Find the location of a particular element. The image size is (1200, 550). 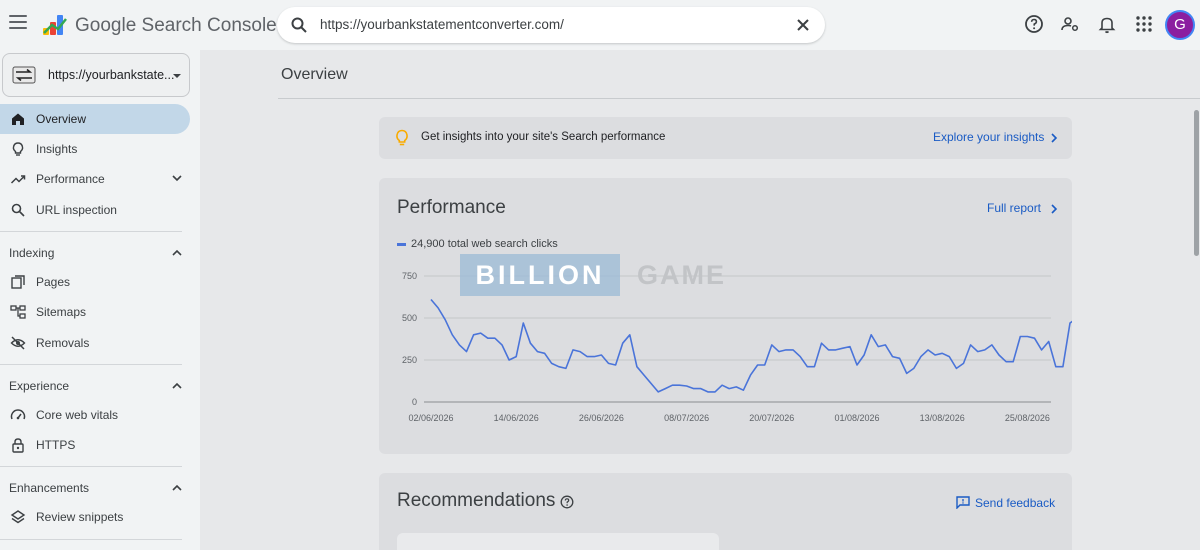

title-divider is located at coordinates (739, 98).